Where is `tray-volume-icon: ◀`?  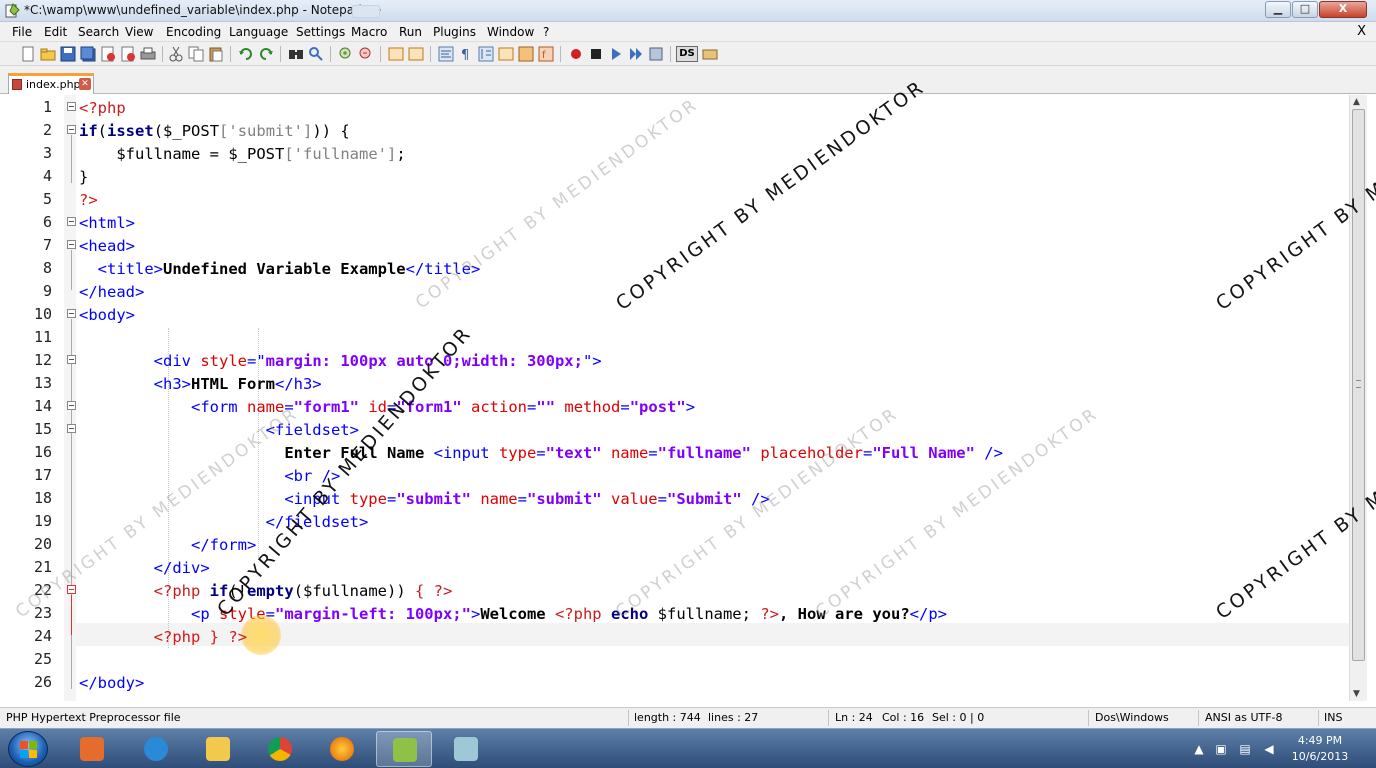
tray-volume-icon: ◀ is located at coordinates (1269, 749).